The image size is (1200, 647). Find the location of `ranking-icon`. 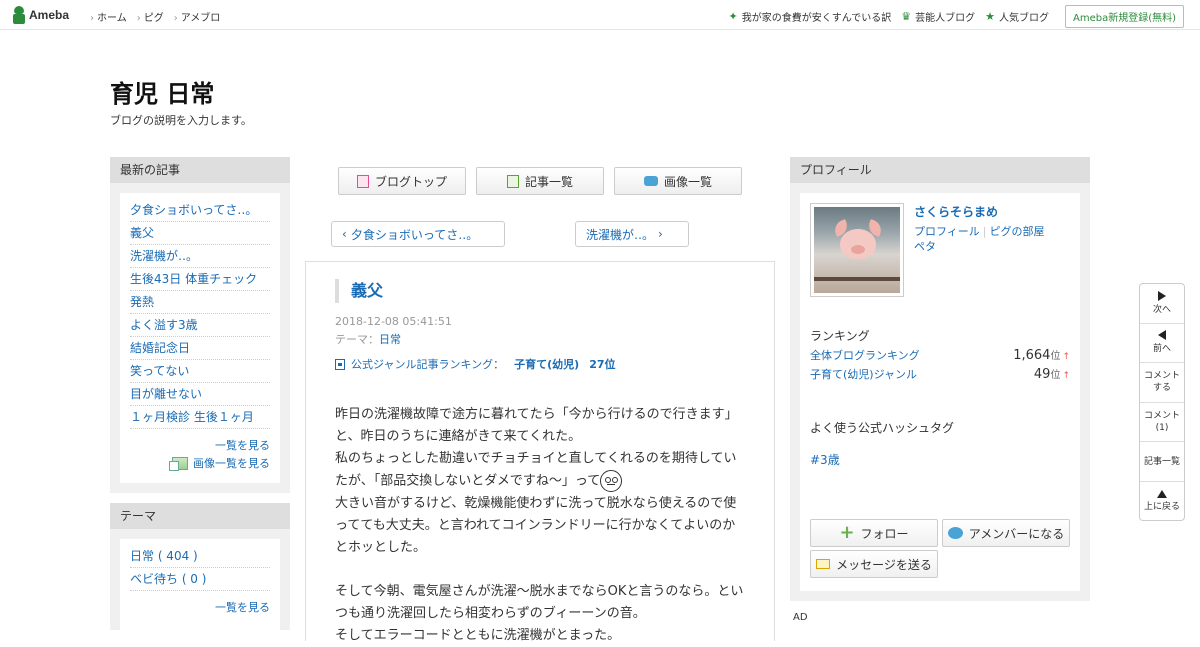

ranking-icon is located at coordinates (340, 364).